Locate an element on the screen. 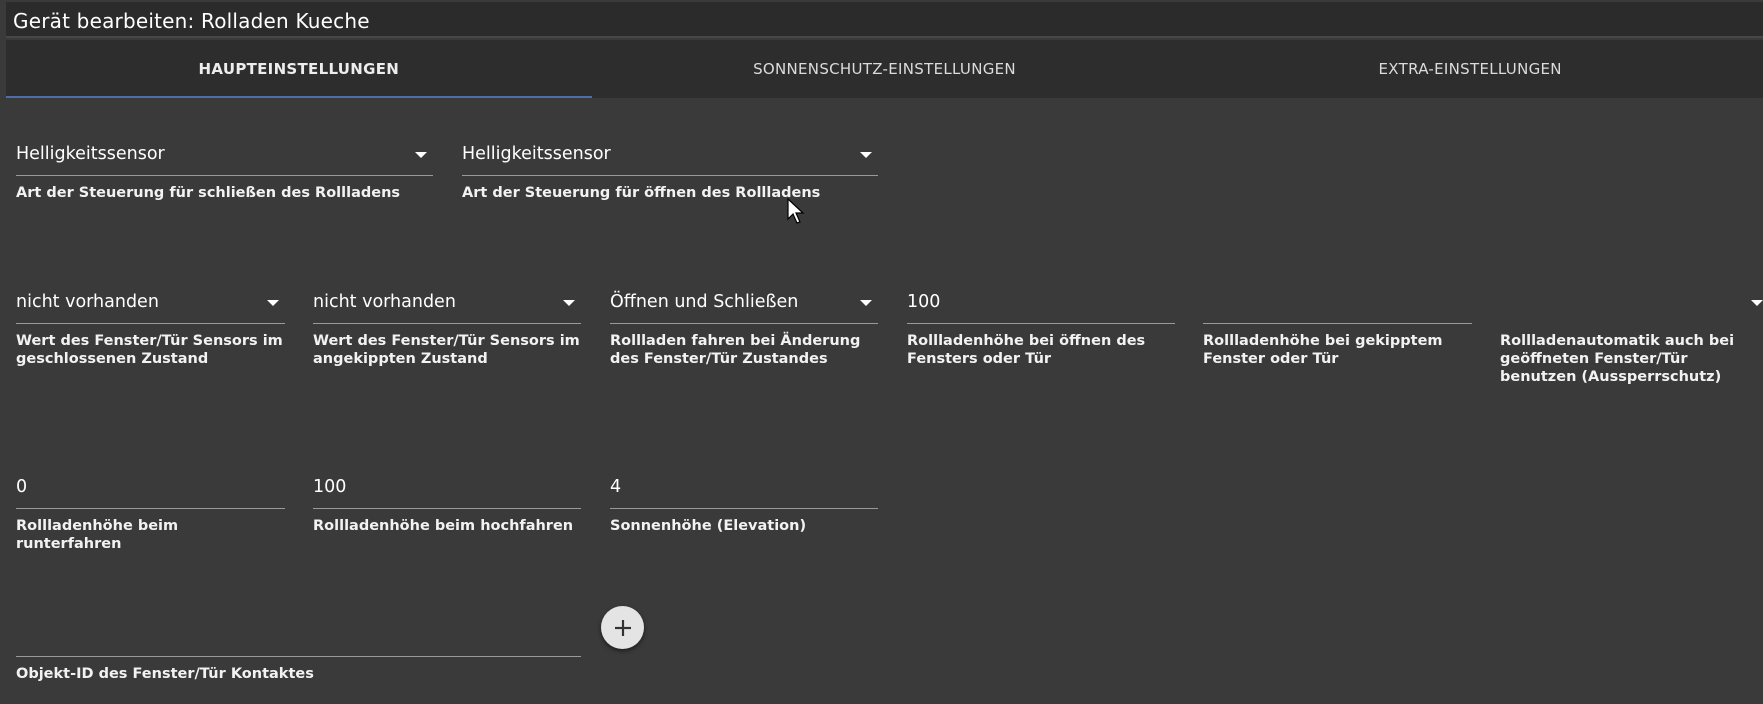  height-down-label: Rollladenhöhe beim runterfahren is located at coordinates (97, 535).